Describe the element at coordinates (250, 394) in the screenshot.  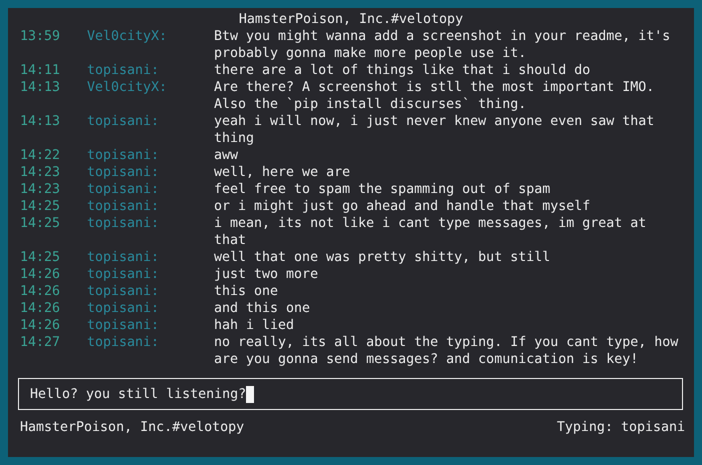
I see `cursor-icon` at that location.